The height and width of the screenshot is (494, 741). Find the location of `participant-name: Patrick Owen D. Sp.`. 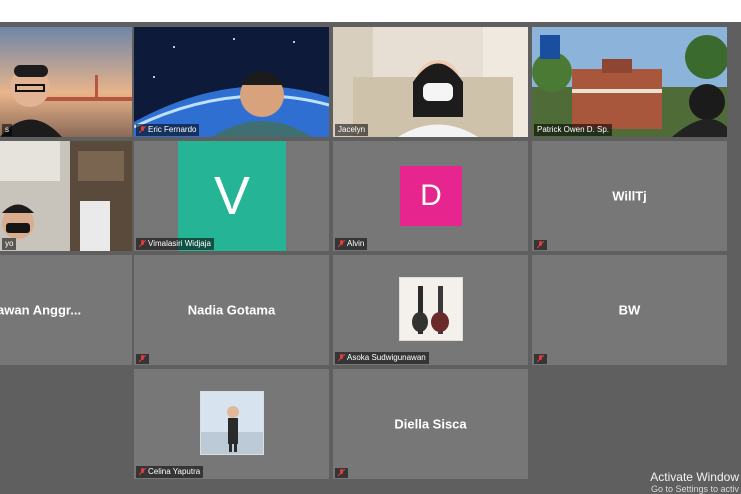

participant-name: Patrick Owen D. Sp. is located at coordinates (573, 129).